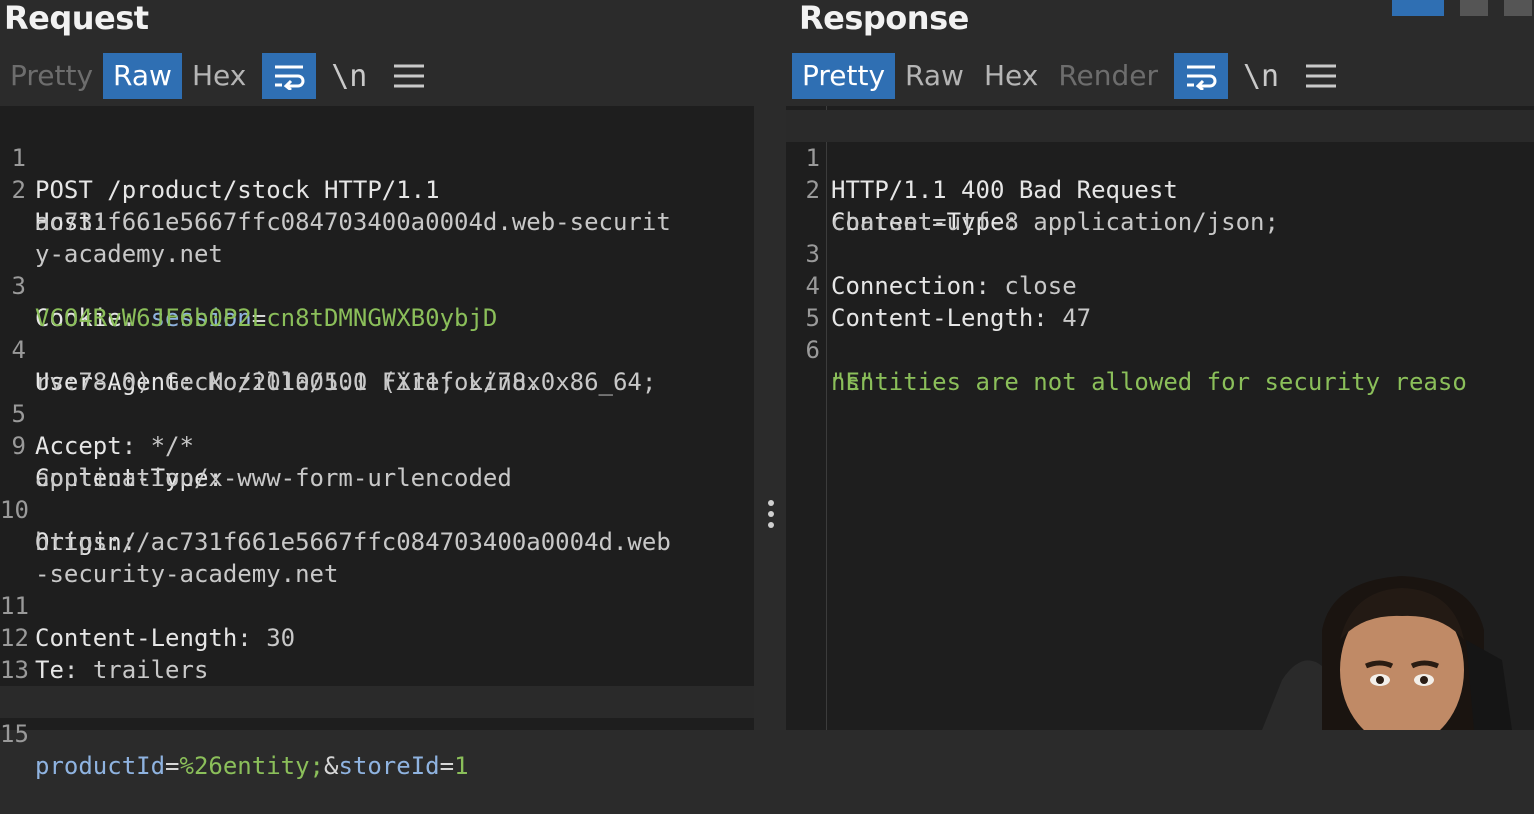  I want to click on response-title: Response, so click(884, 18).